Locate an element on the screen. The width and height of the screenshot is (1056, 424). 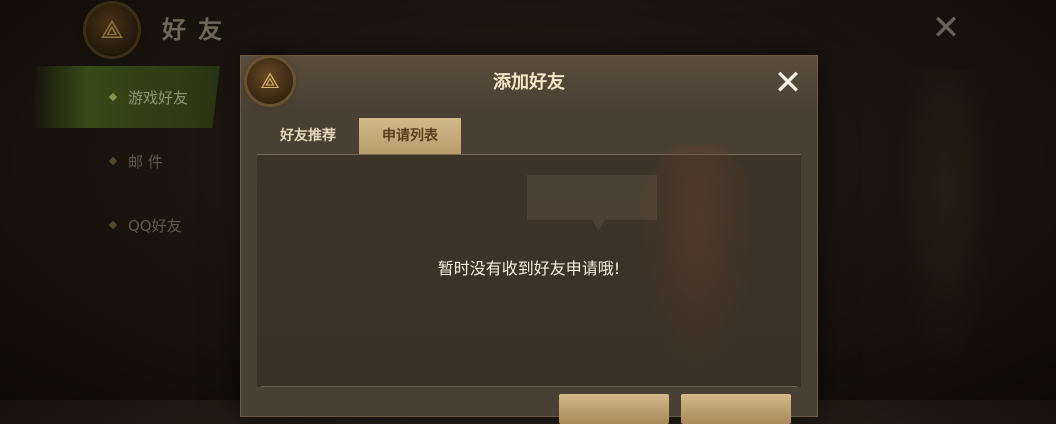
footer-divider is located at coordinates (529, 386).